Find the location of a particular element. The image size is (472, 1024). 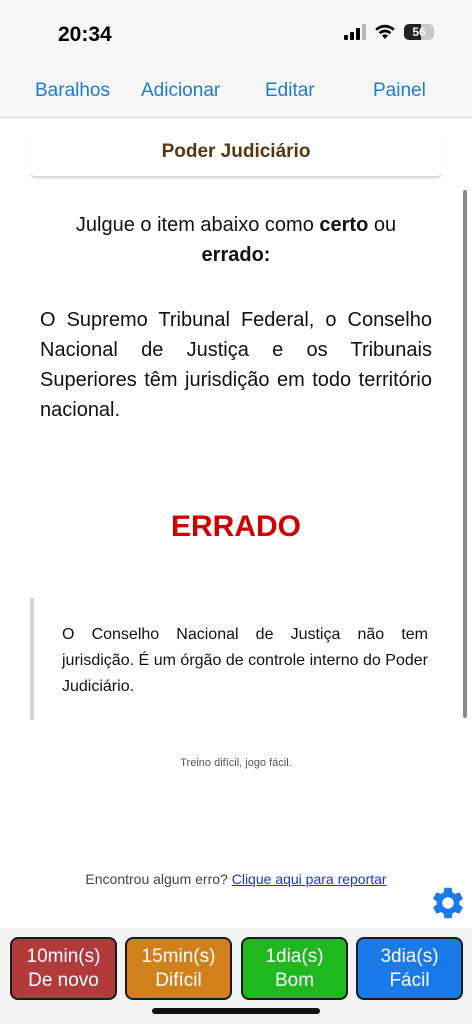

good-interval: 1dia(s) is located at coordinates (294, 956).